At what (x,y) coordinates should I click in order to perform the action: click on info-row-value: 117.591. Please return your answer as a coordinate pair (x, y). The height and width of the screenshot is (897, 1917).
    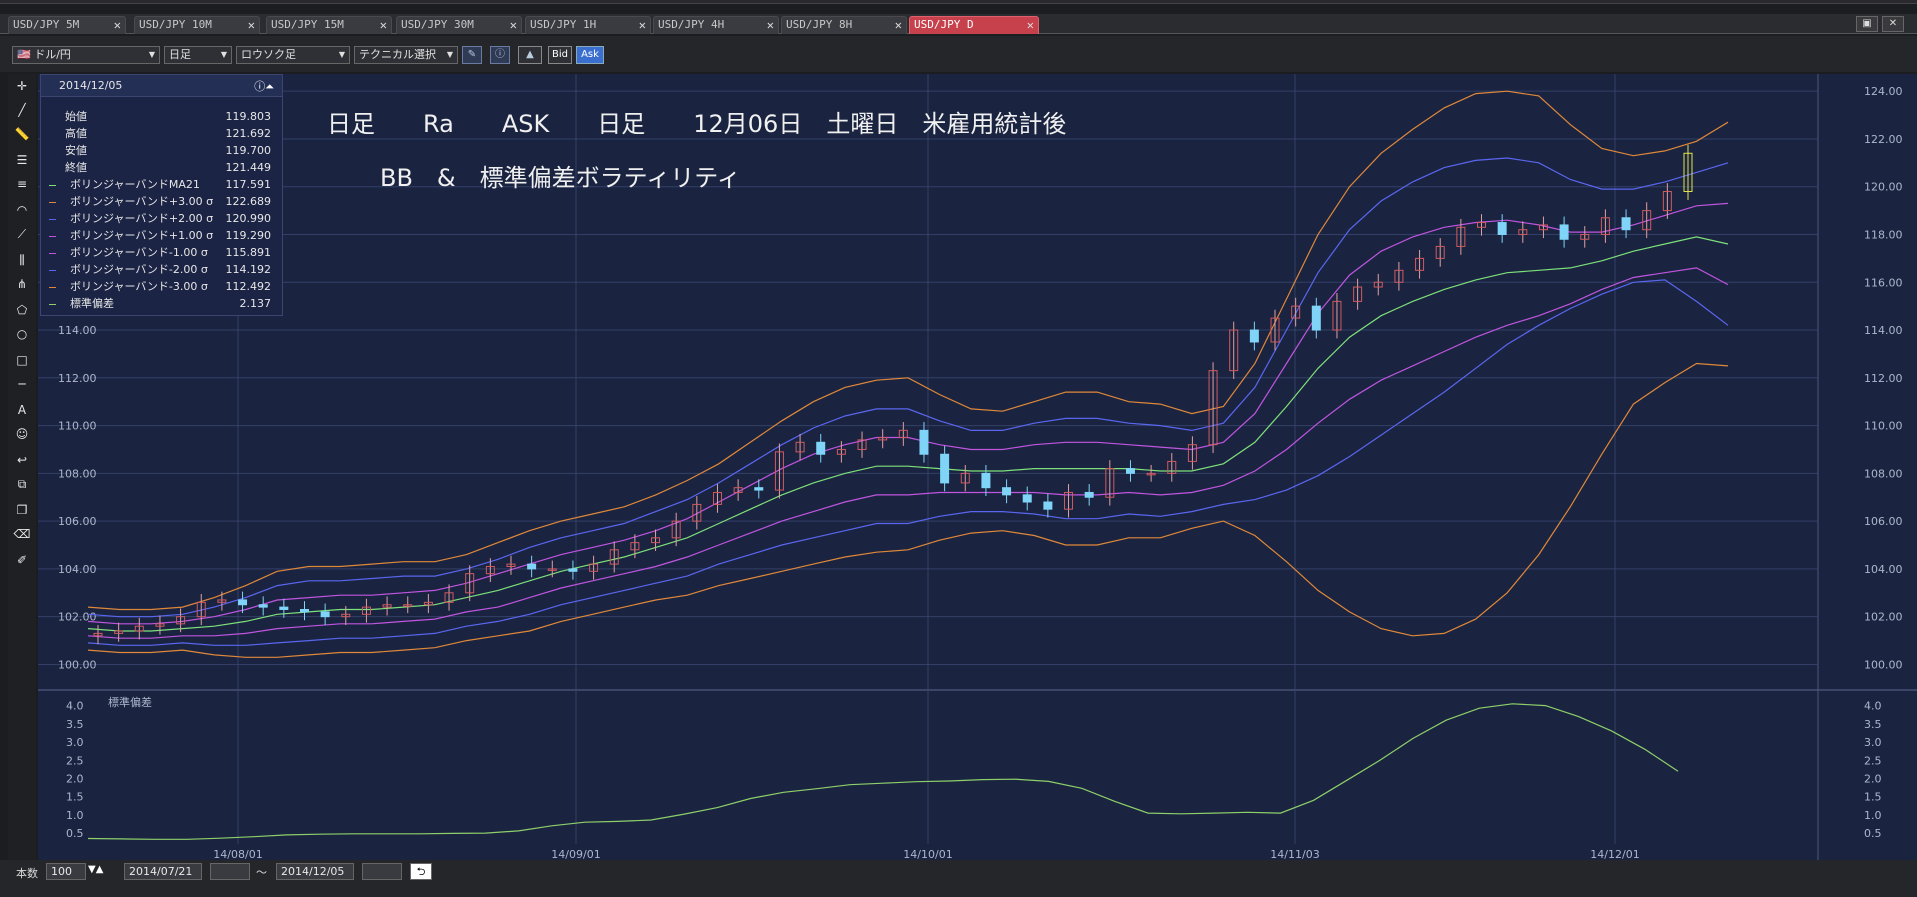
    Looking at the image, I should click on (248, 184).